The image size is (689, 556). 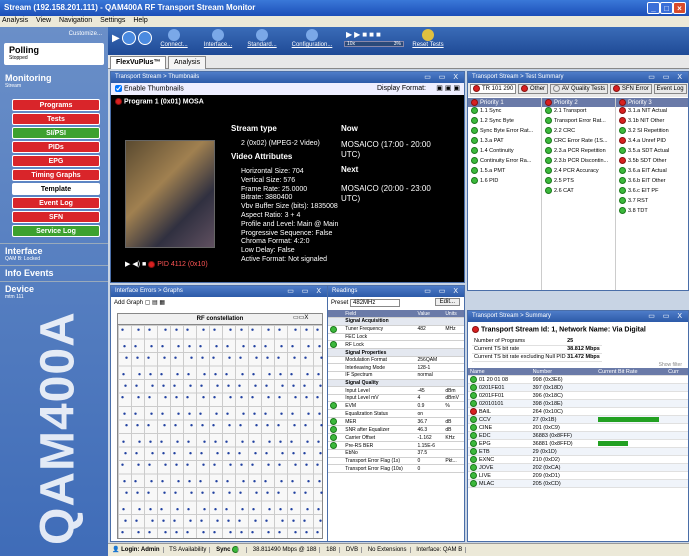 I want to click on test-item: 2.3.a PCR Repetition, so click(x=578, y=152).